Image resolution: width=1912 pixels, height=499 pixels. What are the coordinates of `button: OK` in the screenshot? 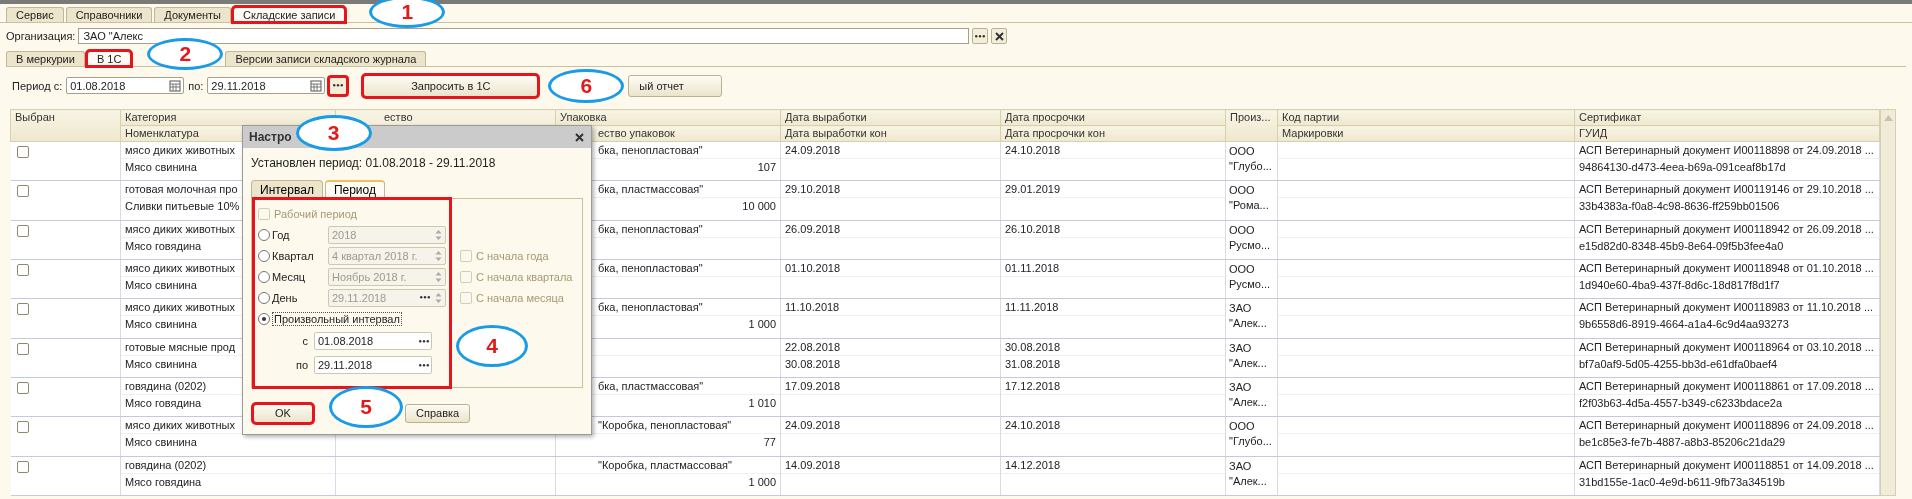 It's located at (283, 413).